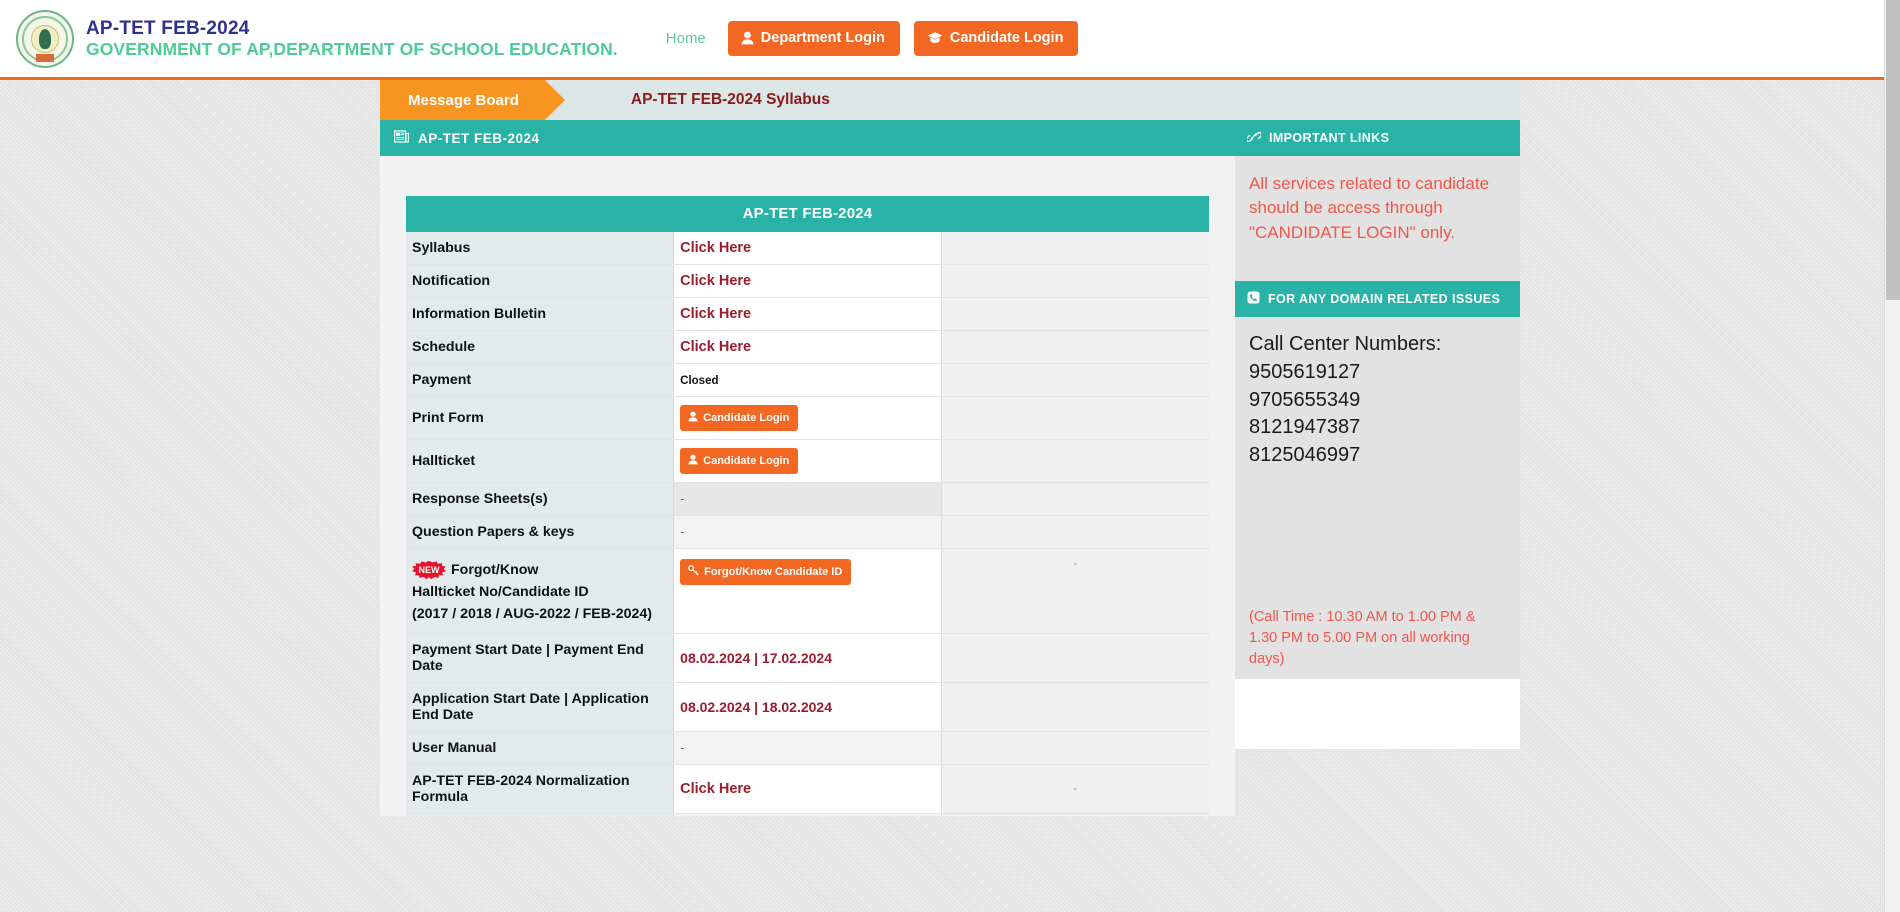 The width and height of the screenshot is (1900, 912). I want to click on main-panel-header: AP-TET FEB-2024, so click(807, 138).